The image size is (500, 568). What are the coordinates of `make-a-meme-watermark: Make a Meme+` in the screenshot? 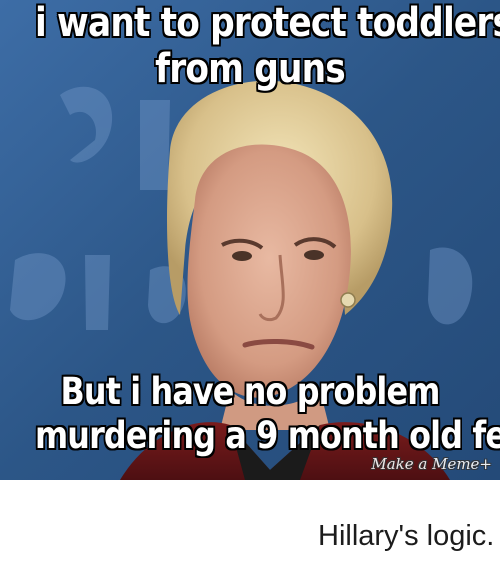 It's located at (431, 464).